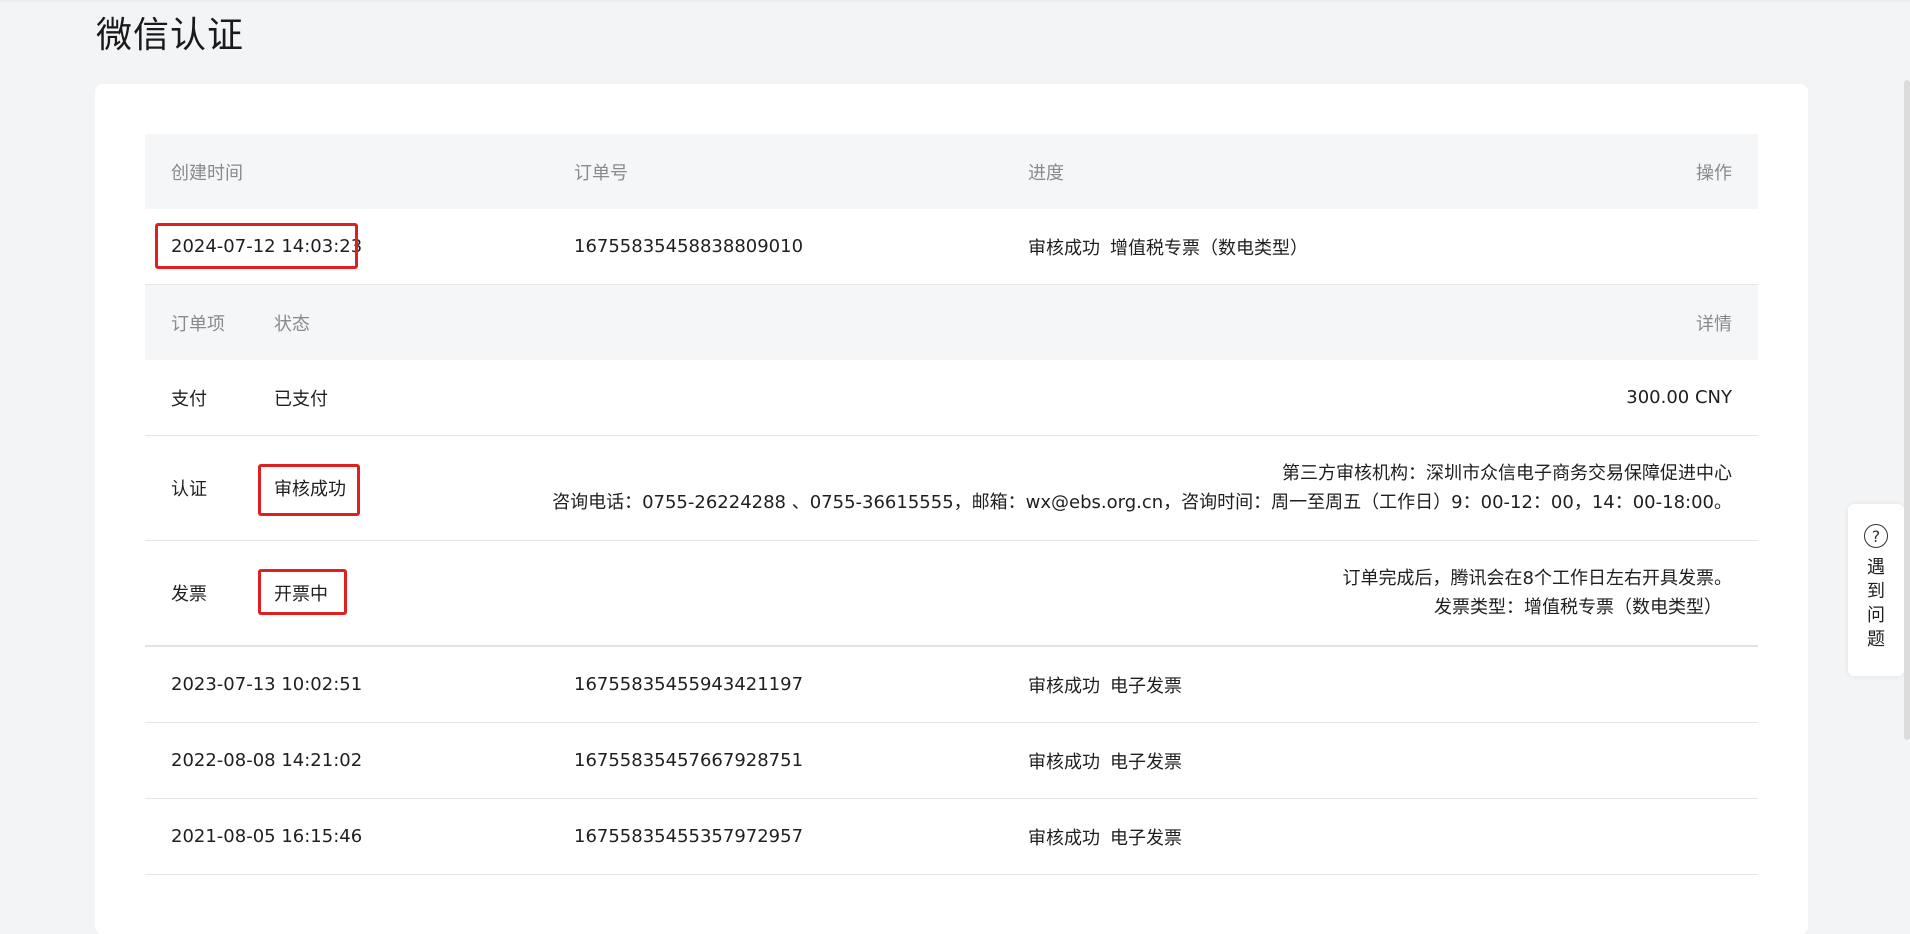 This screenshot has height=934, width=1910. I want to click on sub-item-details: 订单完成后，腾讯会在8个工作日左右开具发票。 发票类型：增值税专票（数电类型）, so click(1537, 593).